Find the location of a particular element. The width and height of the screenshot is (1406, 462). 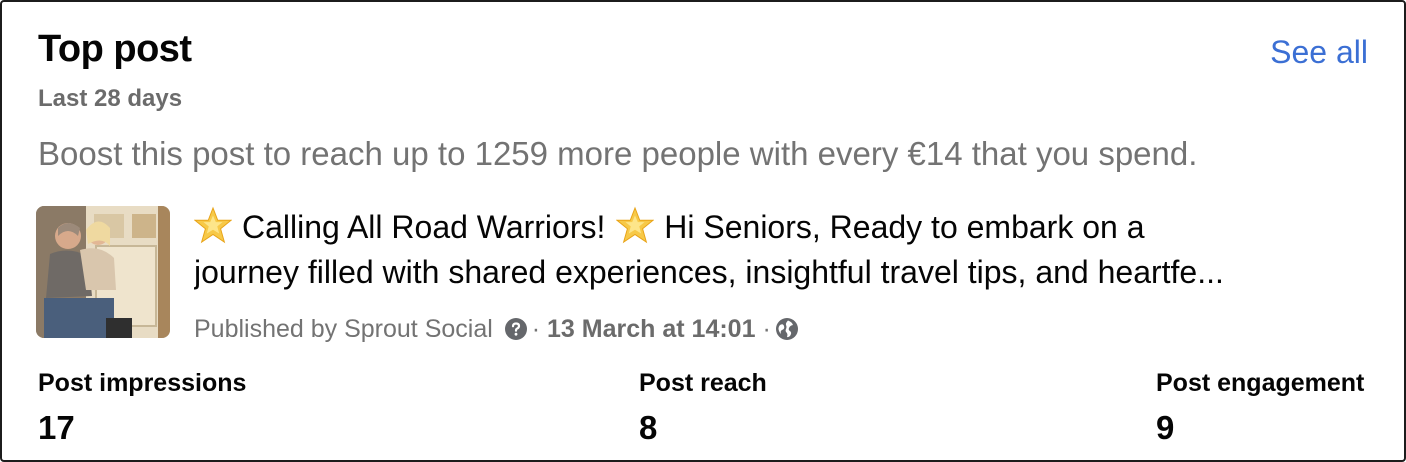

post-thumbnail-image is located at coordinates (103, 272).